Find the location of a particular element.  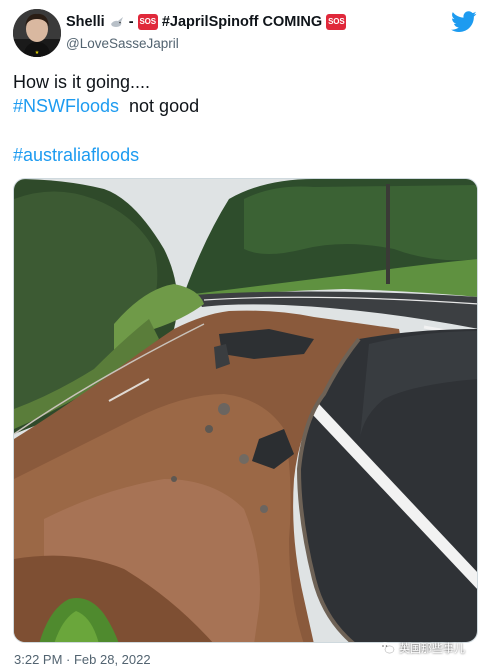

display-name-text: Shelli is located at coordinates (85, 22).